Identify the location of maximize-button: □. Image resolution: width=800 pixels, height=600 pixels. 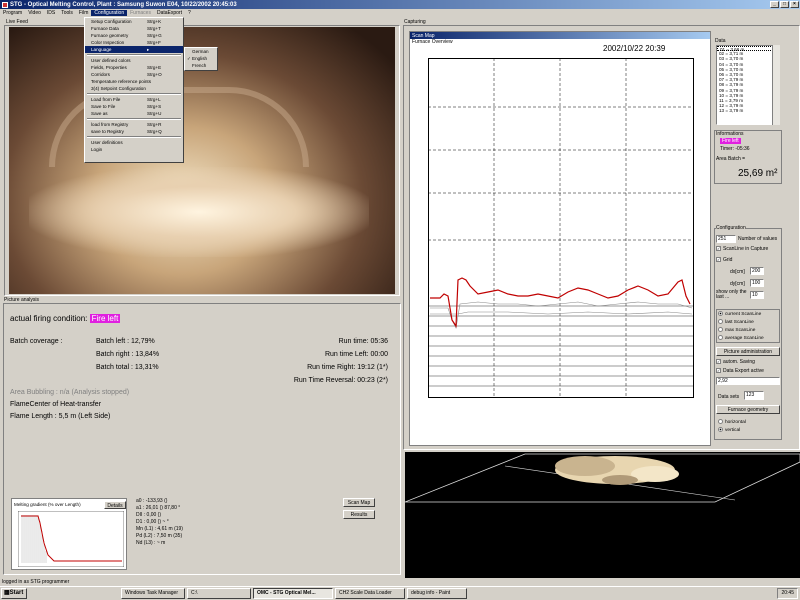
(784, 4).